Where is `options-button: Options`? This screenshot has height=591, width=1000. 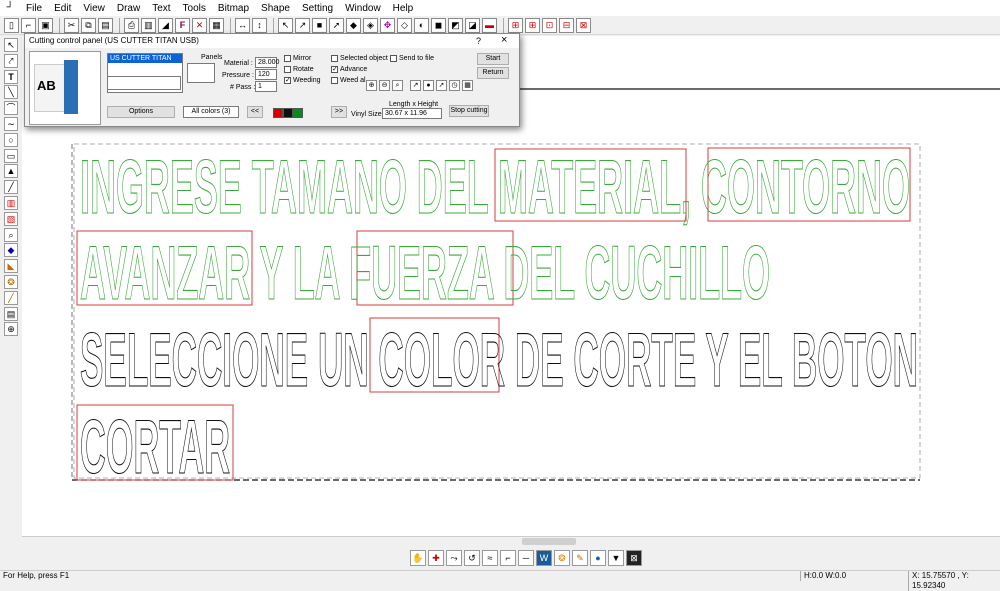
options-button: Options is located at coordinates (141, 112).